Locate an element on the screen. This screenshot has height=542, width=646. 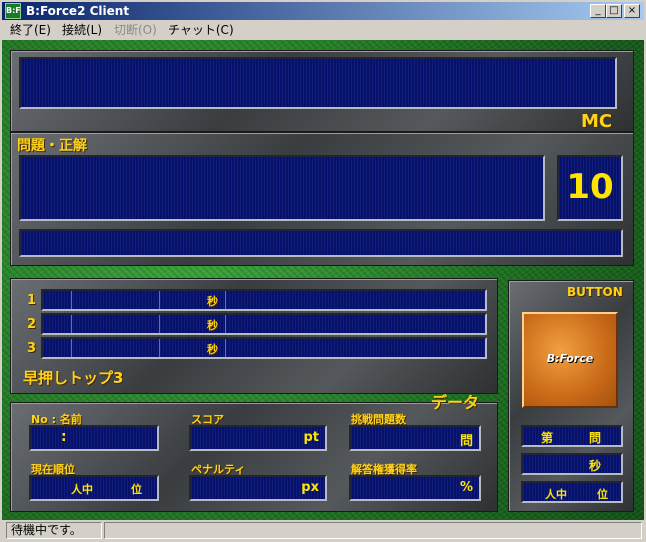
menu-disconnect: 切断(O) is located at coordinates (135, 30).